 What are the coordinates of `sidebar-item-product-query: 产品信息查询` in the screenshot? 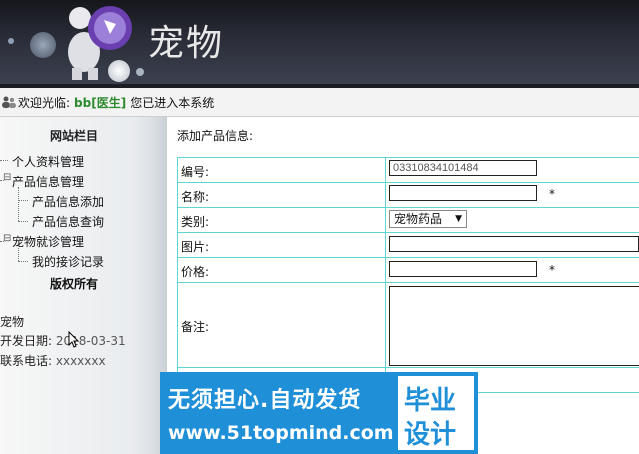 It's located at (68, 221).